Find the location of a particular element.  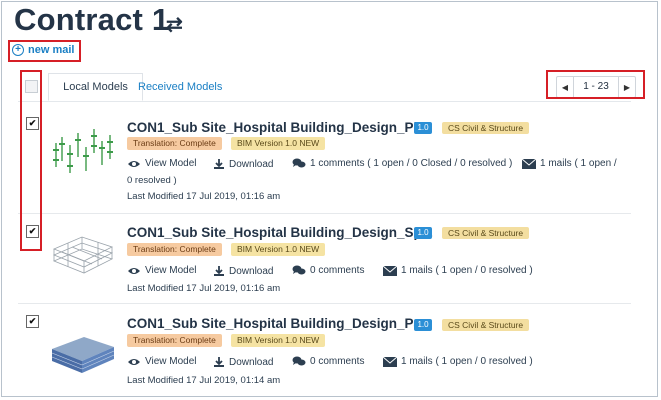

pagination: ◀ 1 - 23 ▶ is located at coordinates (596, 87).